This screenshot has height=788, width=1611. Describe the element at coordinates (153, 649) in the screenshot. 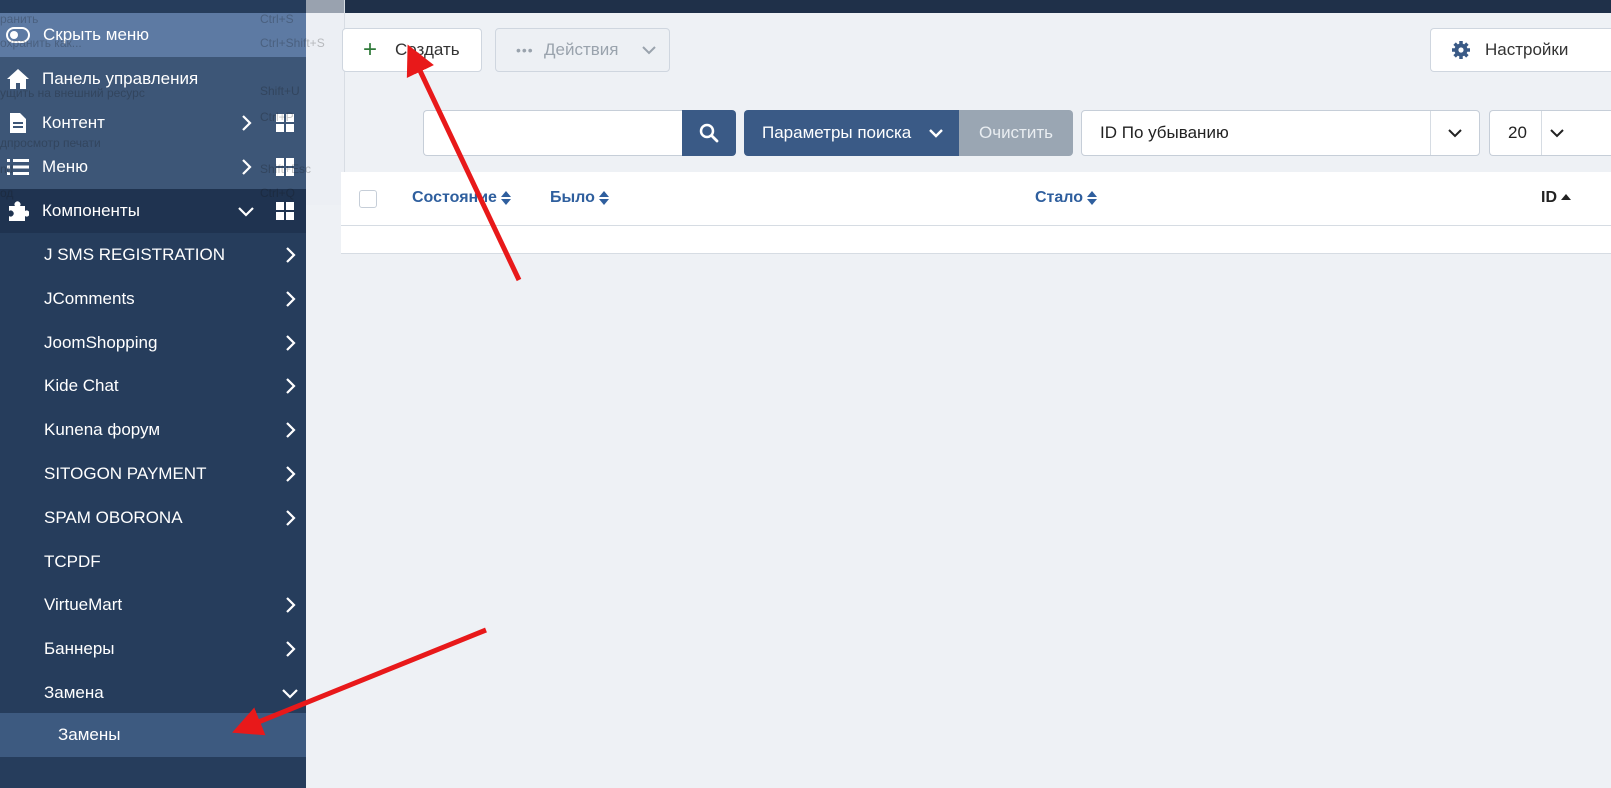

I see `sidebar-subitem: Баннеры` at that location.